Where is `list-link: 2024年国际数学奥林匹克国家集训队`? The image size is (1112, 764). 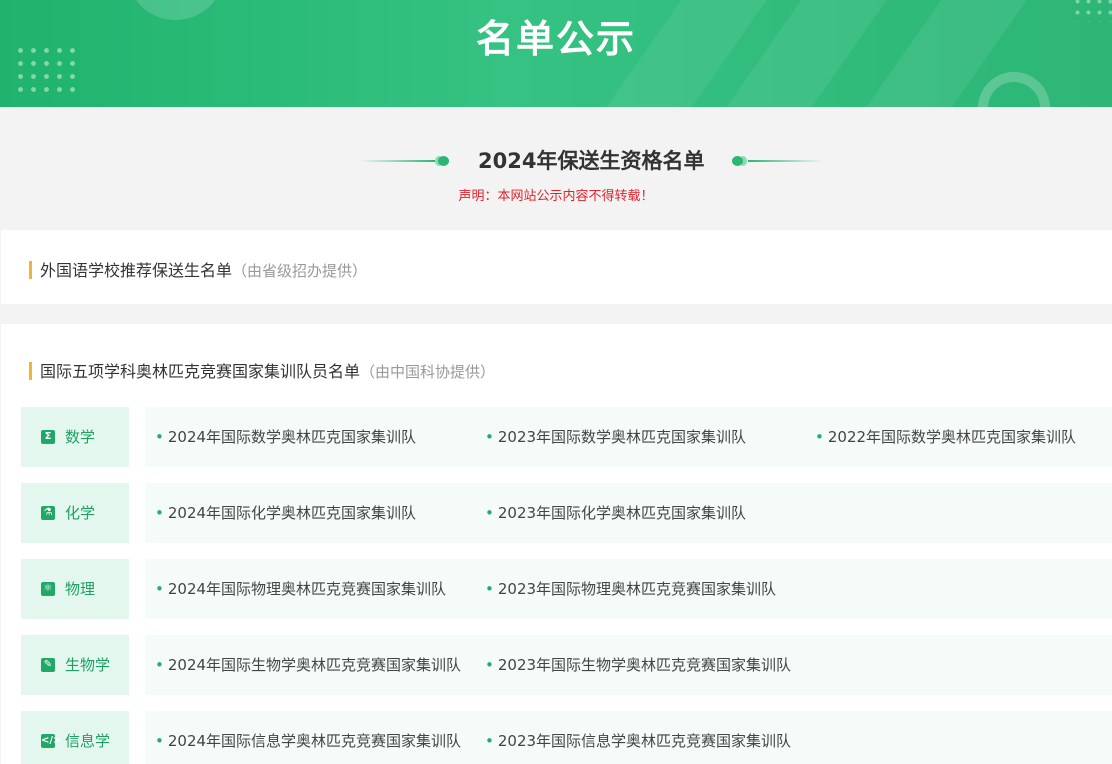
list-link: 2024年国际数学奥林匹克国家集训队 is located at coordinates (285, 436).